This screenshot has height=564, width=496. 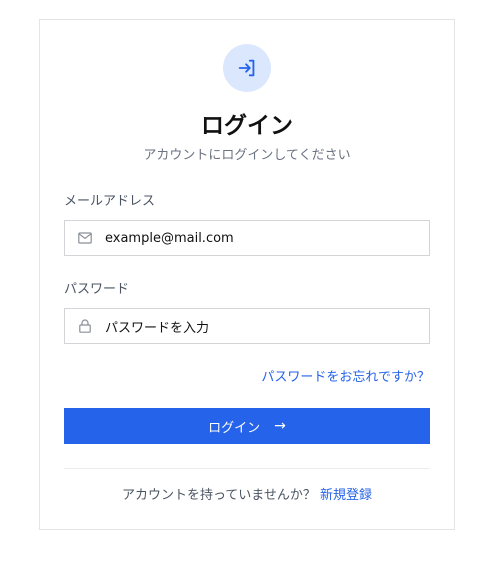 I want to click on login-button: ログイン →, so click(x=247, y=426).